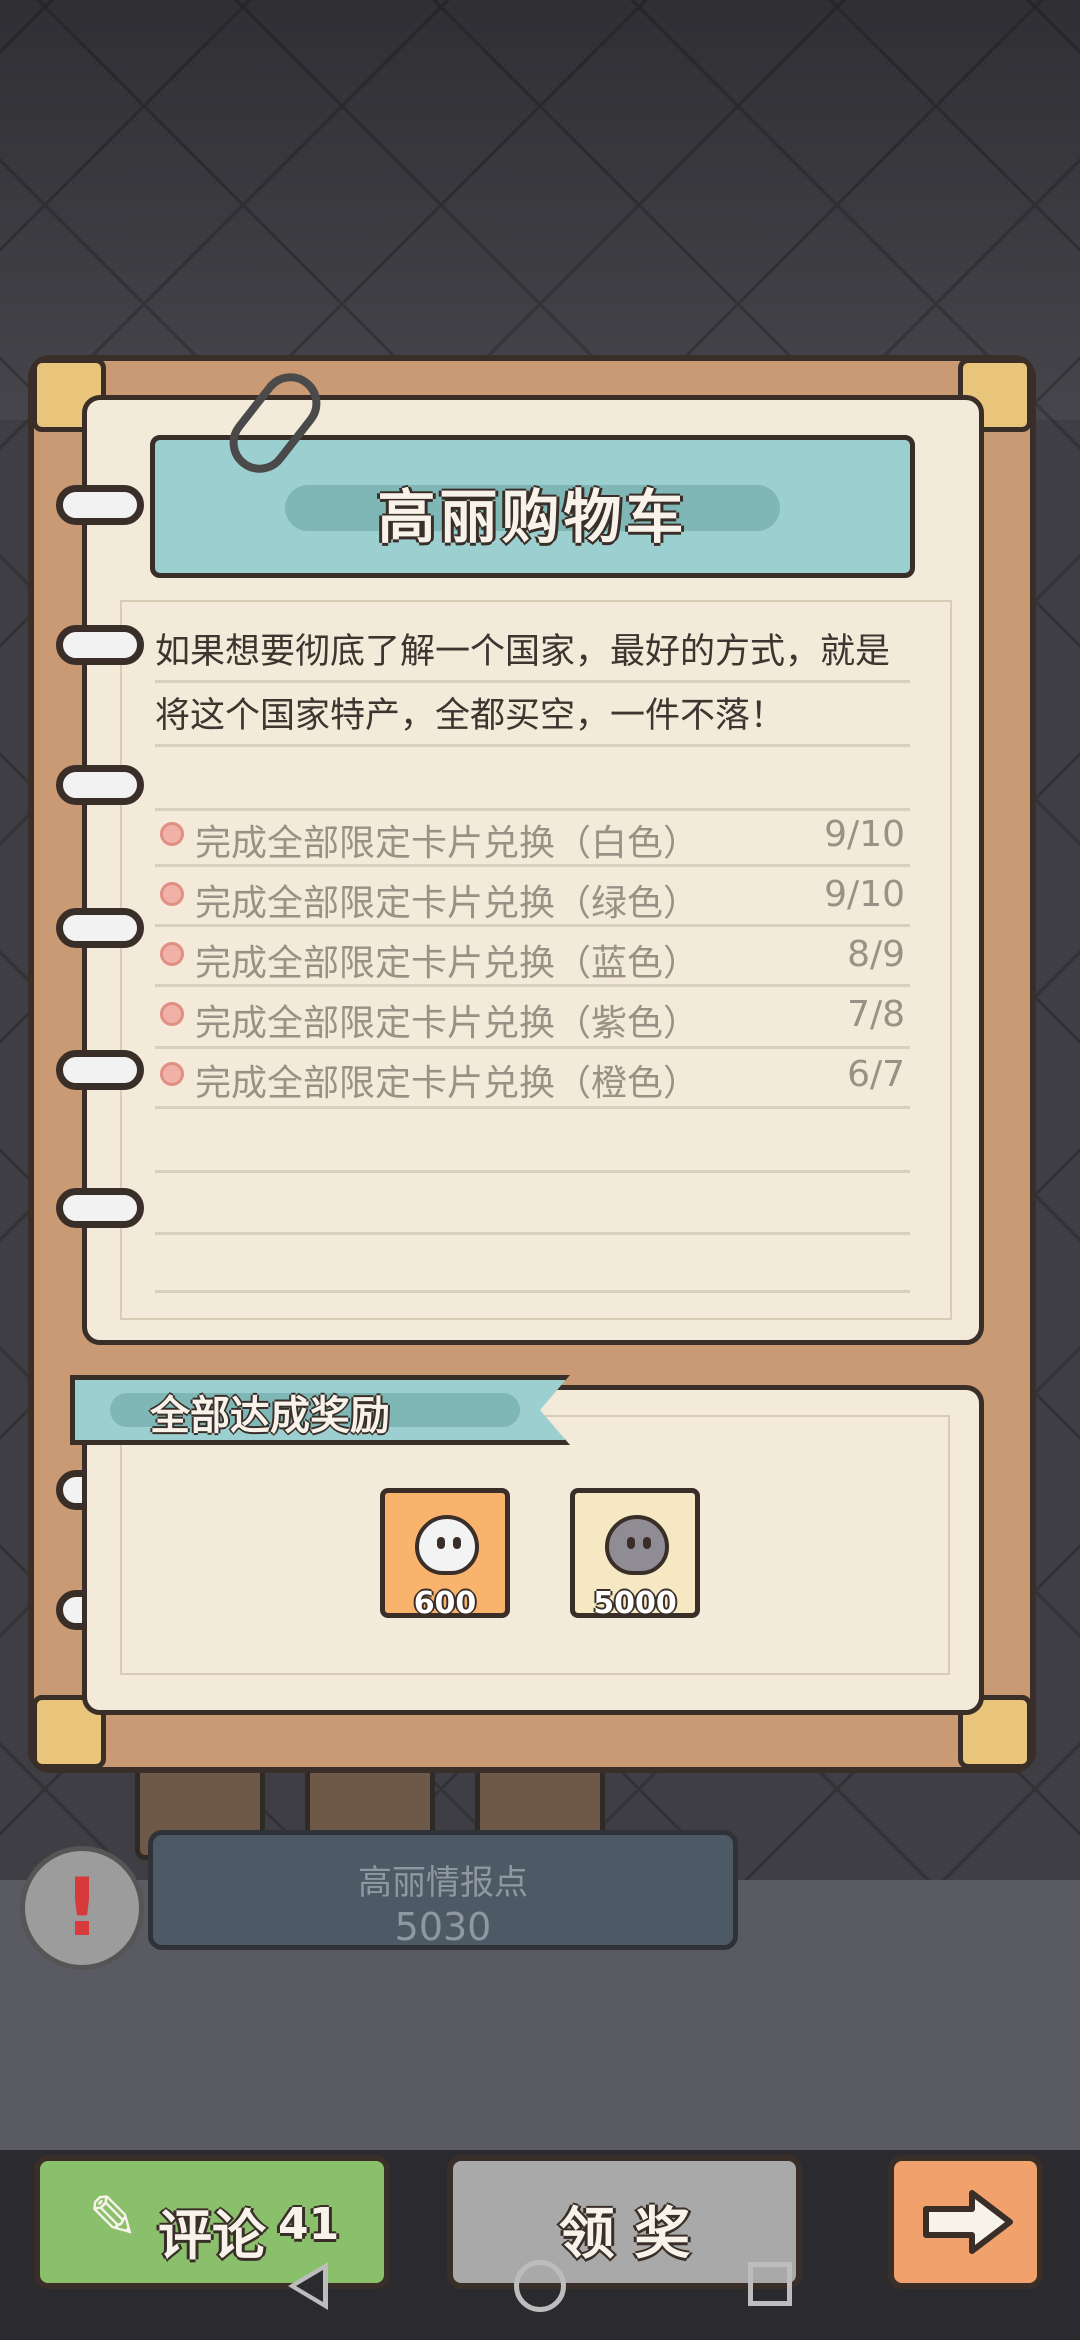 This screenshot has height=2340, width=1080. I want to click on reward-title: 全部达成奖励, so click(270, 1416).